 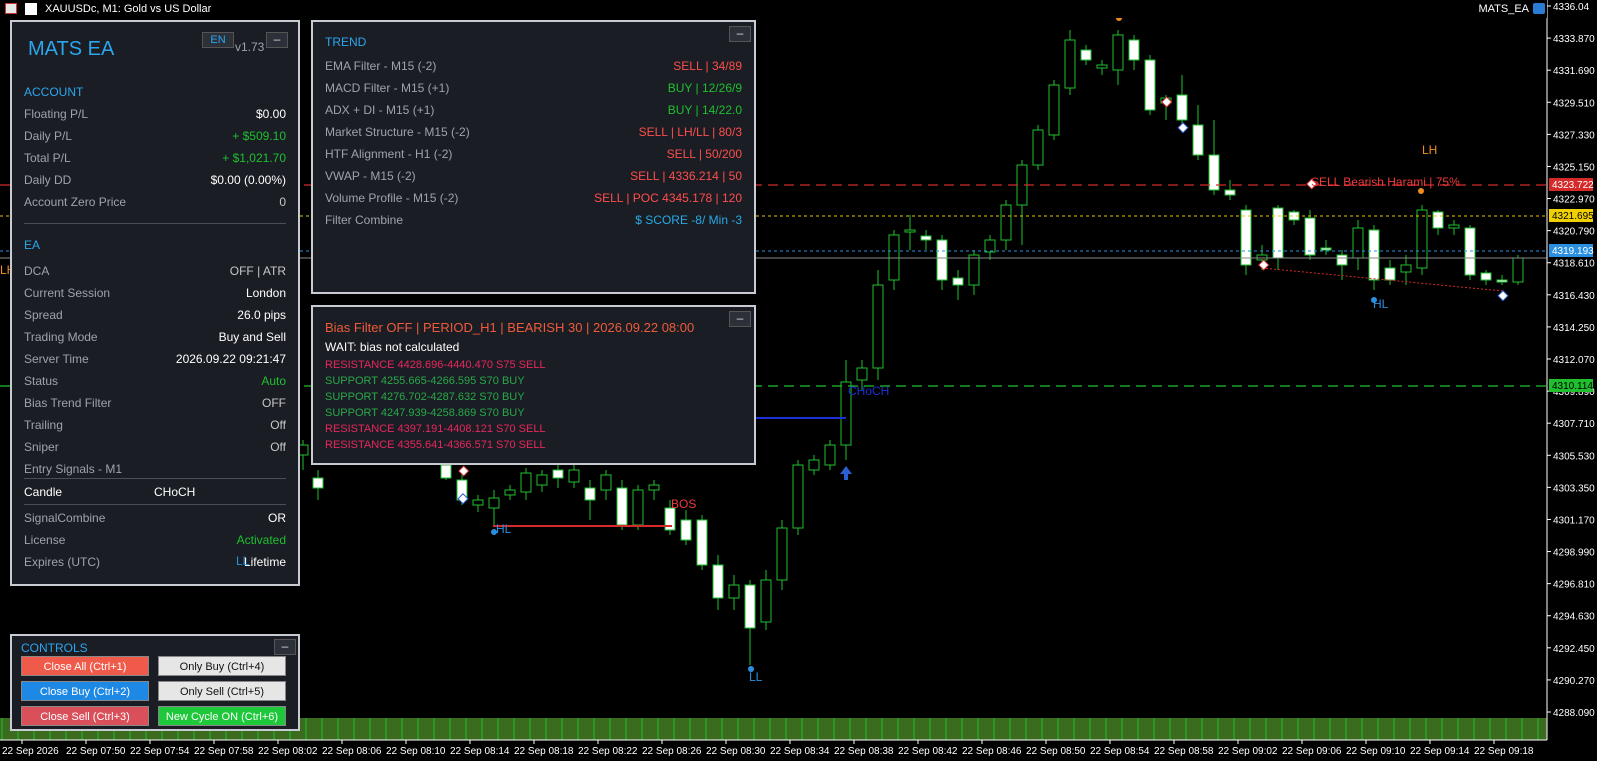 I want to click on account-row-label: Daily P/L, so click(x=48, y=136).